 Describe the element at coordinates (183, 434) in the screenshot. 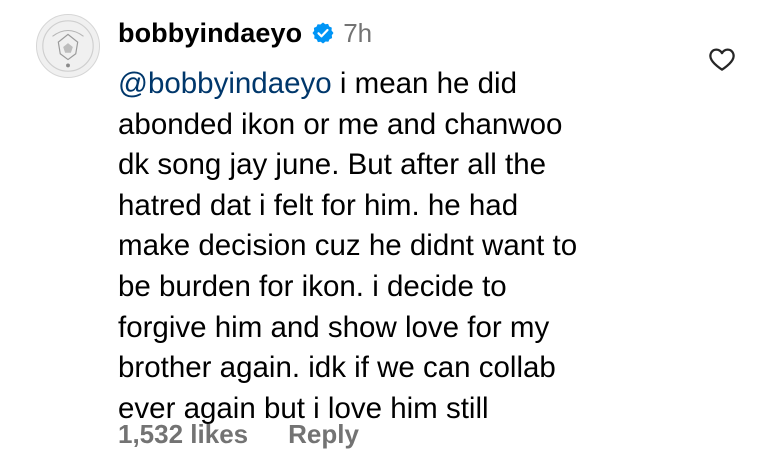

I see `likes-count: 1,532 likes` at that location.